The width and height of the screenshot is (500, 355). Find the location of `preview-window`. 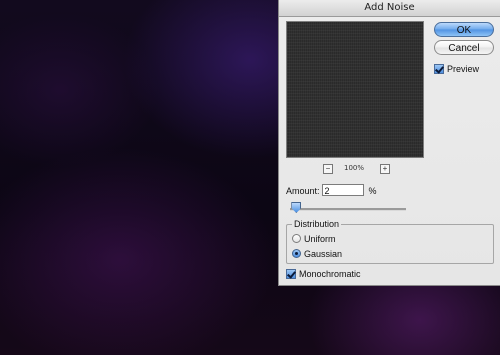

preview-window is located at coordinates (355, 89).